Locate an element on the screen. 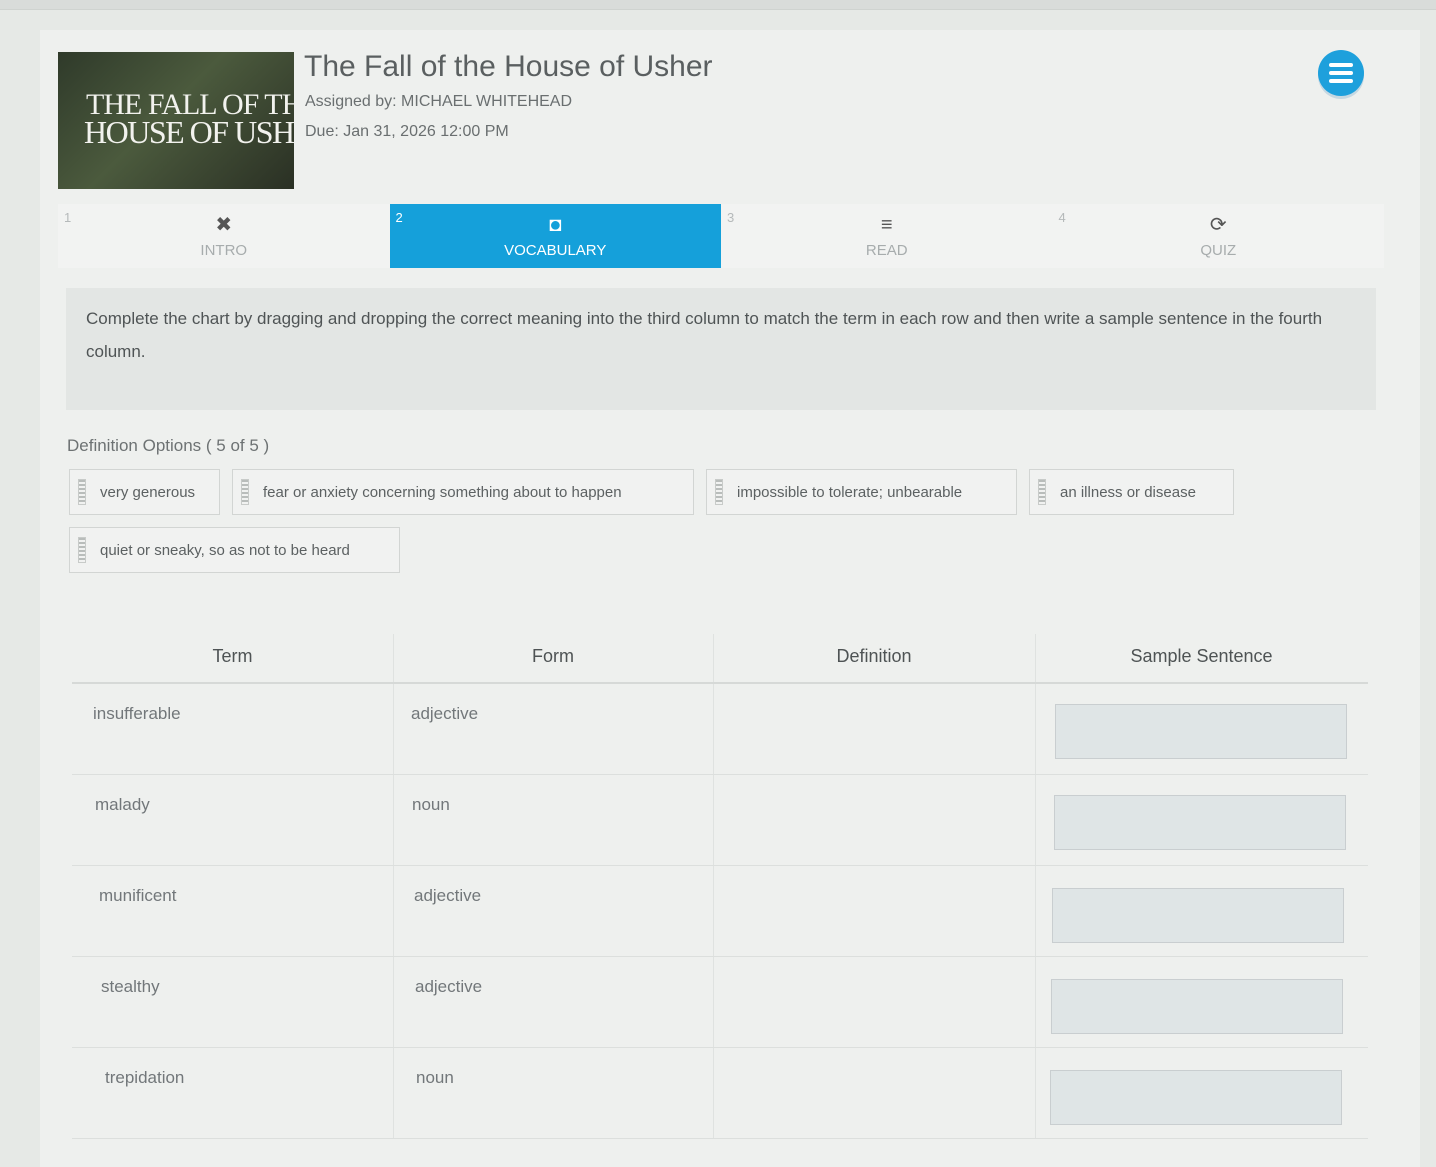 The width and height of the screenshot is (1436, 1167). tab-label: INTRO is located at coordinates (224, 250).